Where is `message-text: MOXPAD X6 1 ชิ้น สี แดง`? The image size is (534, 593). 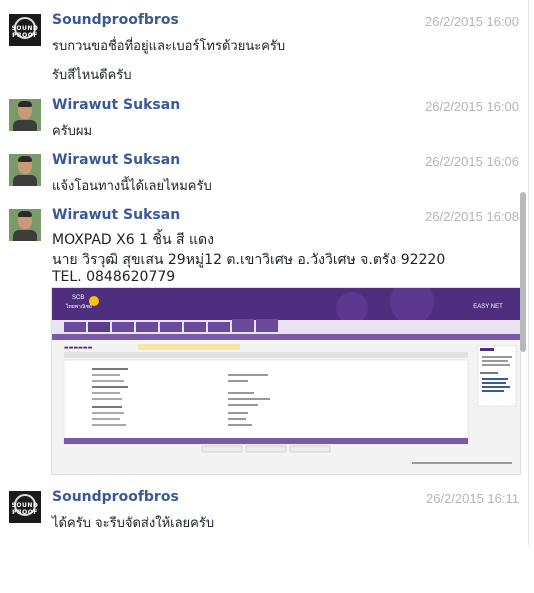
message-text: MOXPAD X6 1 ชิ้น สี แดง is located at coordinates (133, 240).